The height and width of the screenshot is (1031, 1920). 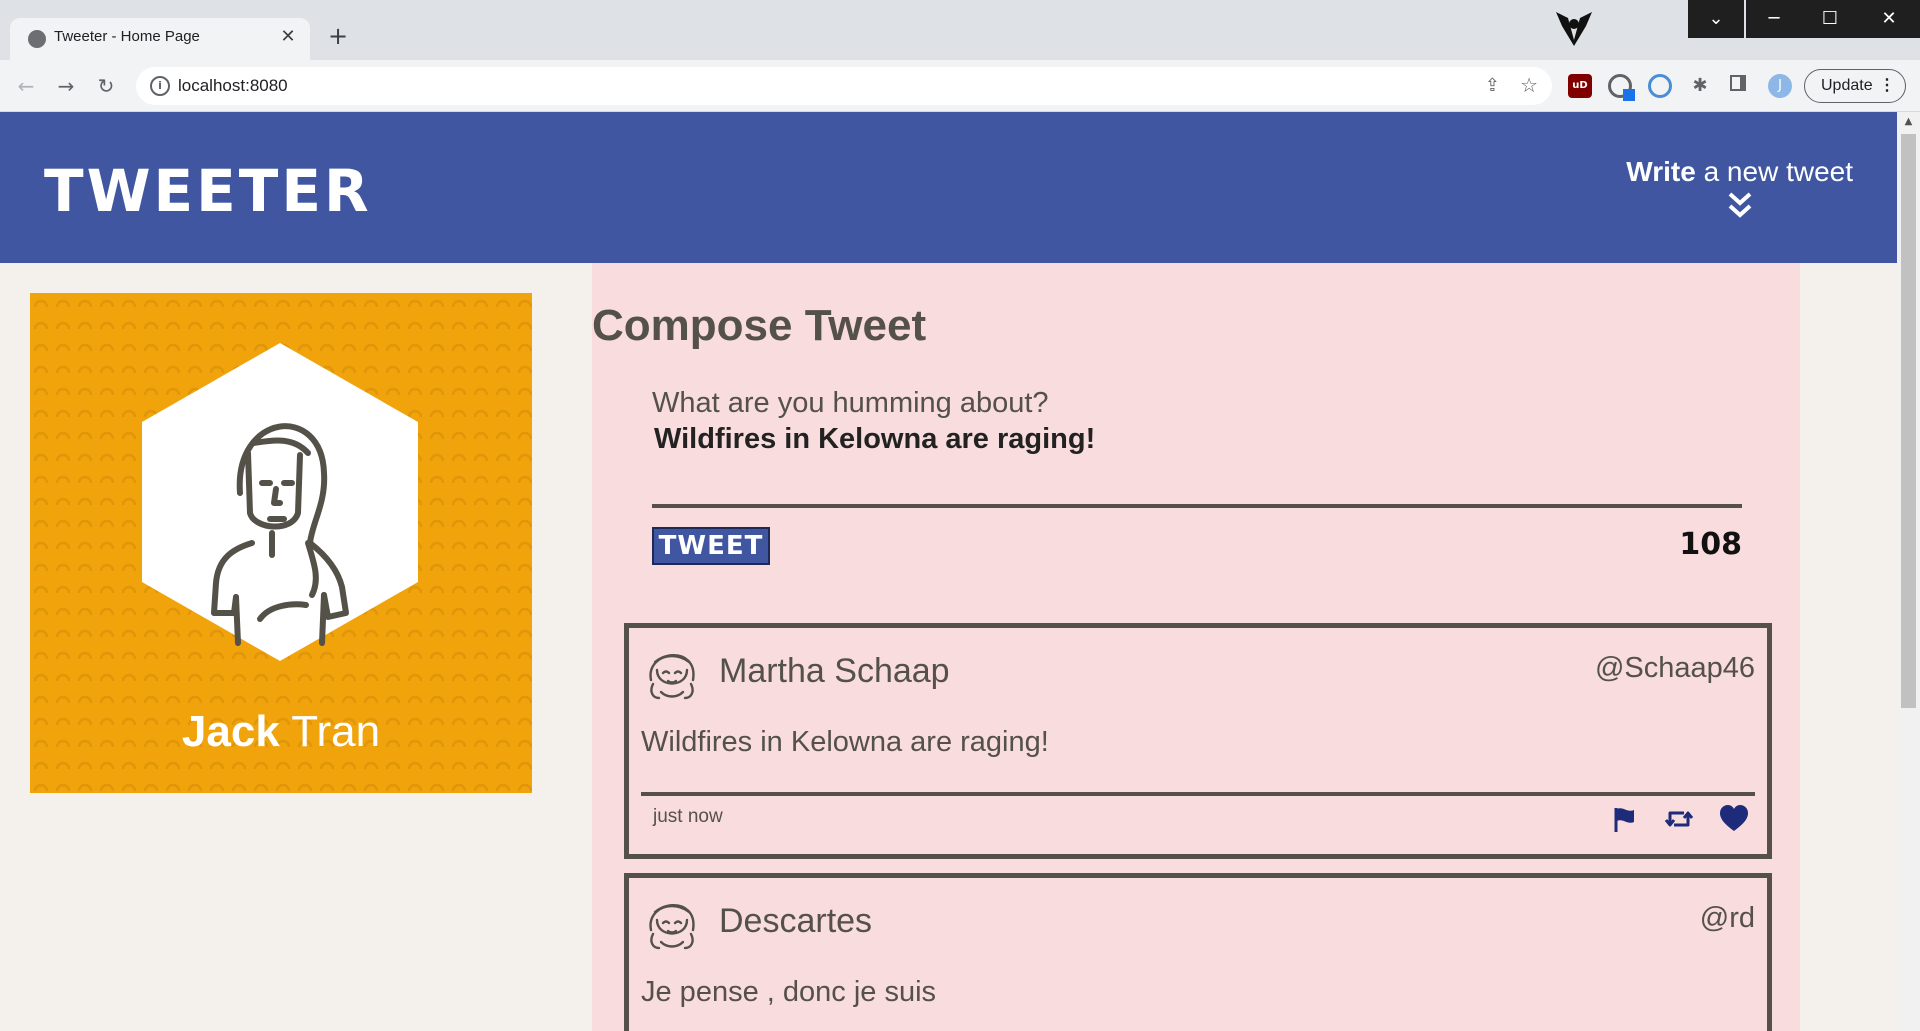 I want to click on extensions-puzzle-icon: ✱, so click(x=1700, y=86).